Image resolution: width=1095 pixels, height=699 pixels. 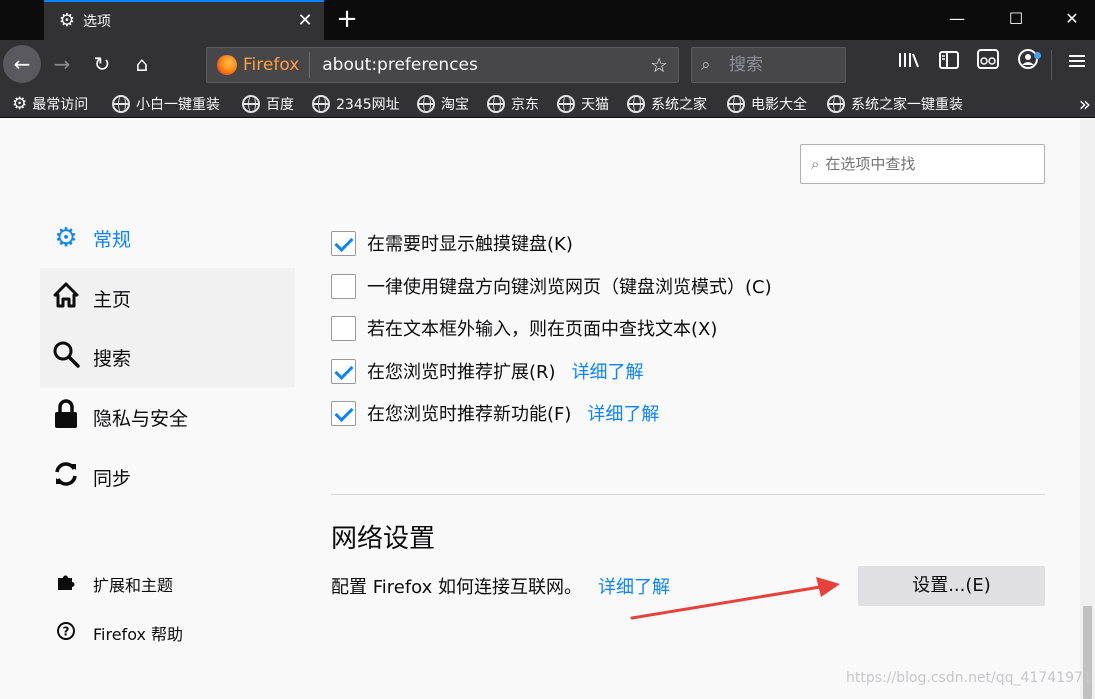 I want to click on identity-box: Firefox, so click(x=259, y=65).